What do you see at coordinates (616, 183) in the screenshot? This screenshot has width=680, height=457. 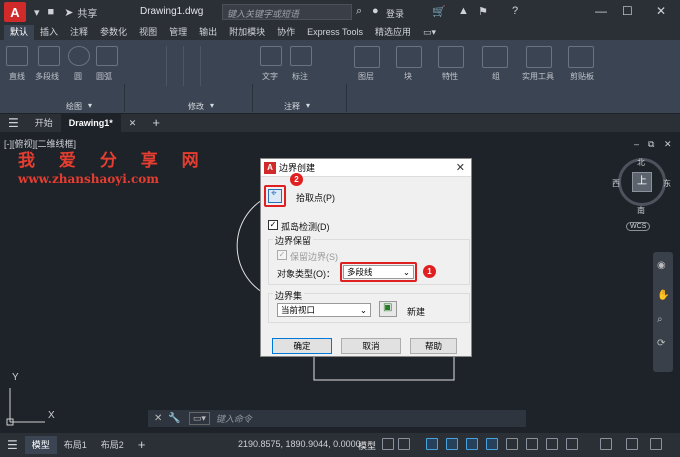 I see `viewcube-west: 西` at bounding box center [616, 183].